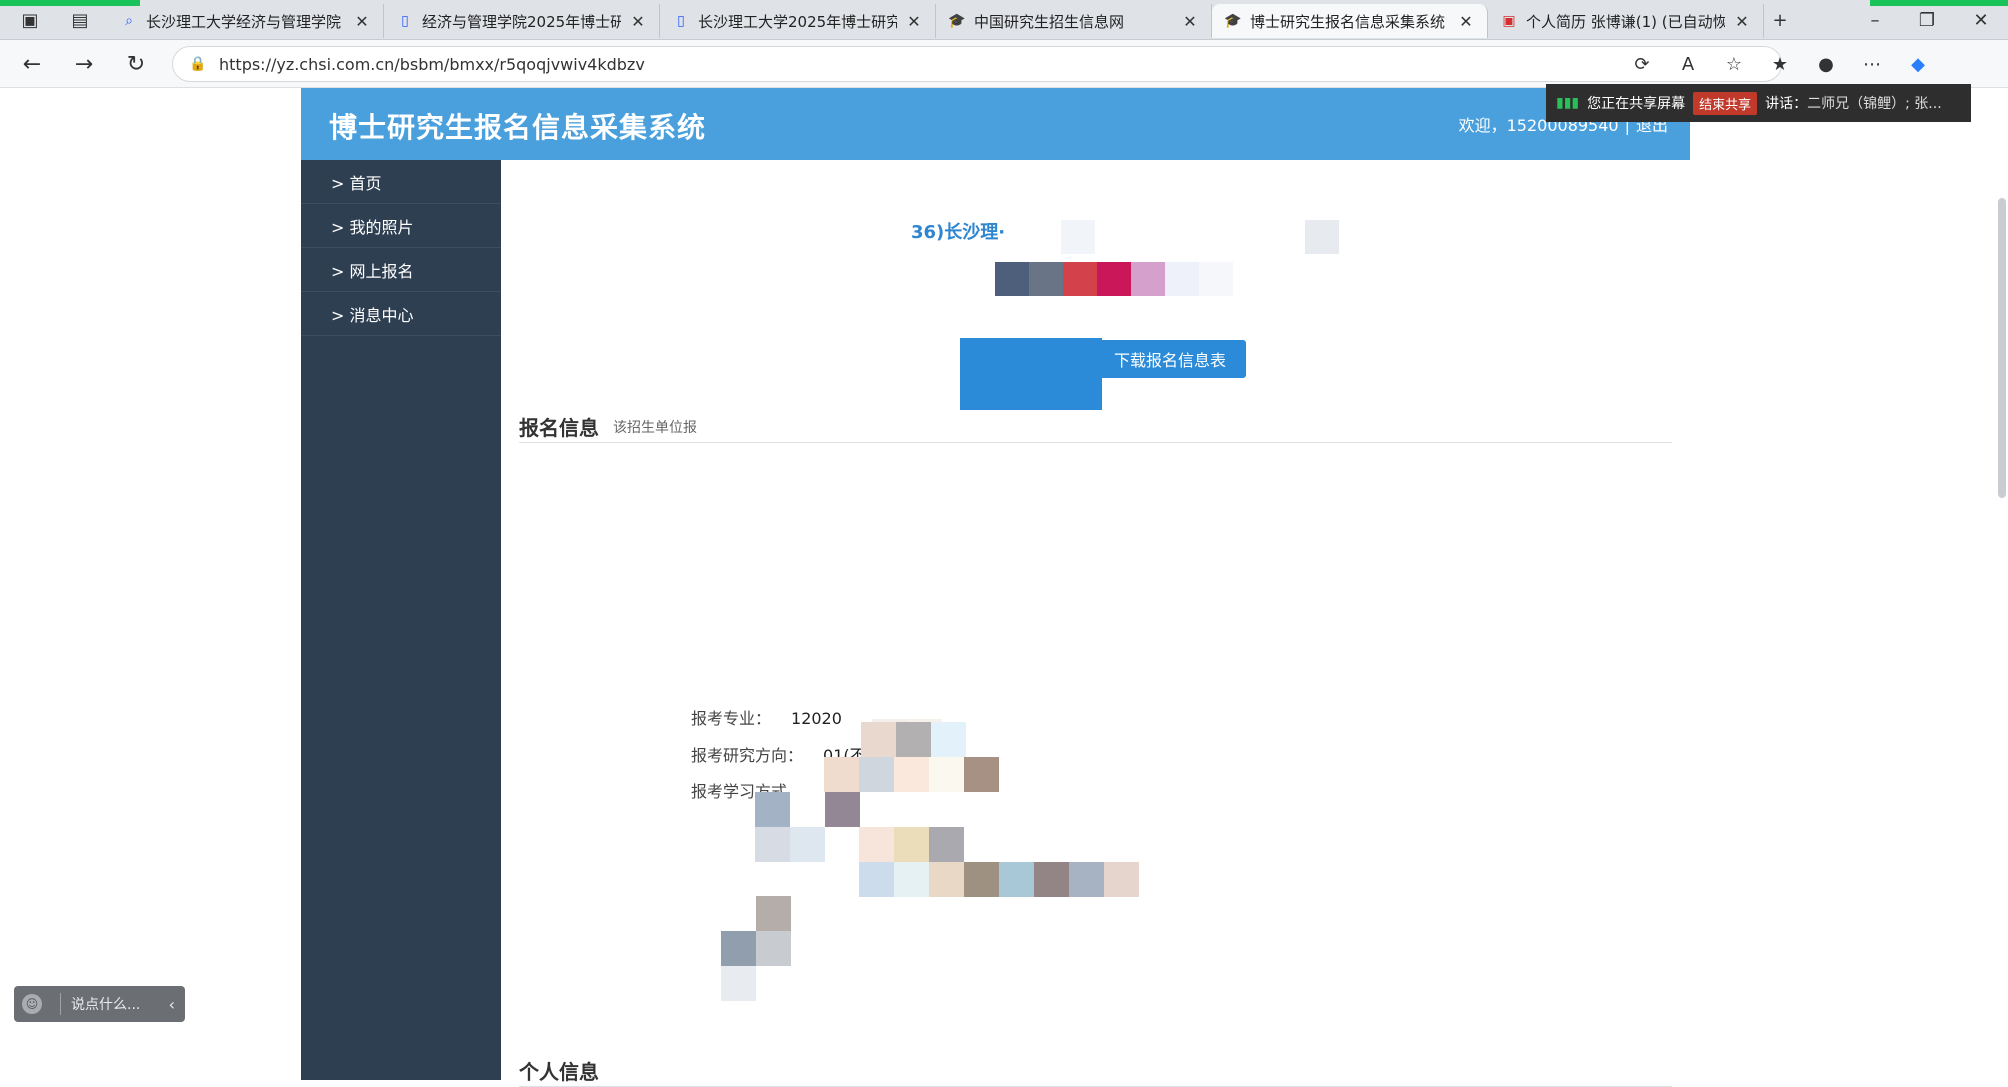 The image size is (2008, 1087). I want to click on speaking-label: 讲话：, so click(1786, 104).